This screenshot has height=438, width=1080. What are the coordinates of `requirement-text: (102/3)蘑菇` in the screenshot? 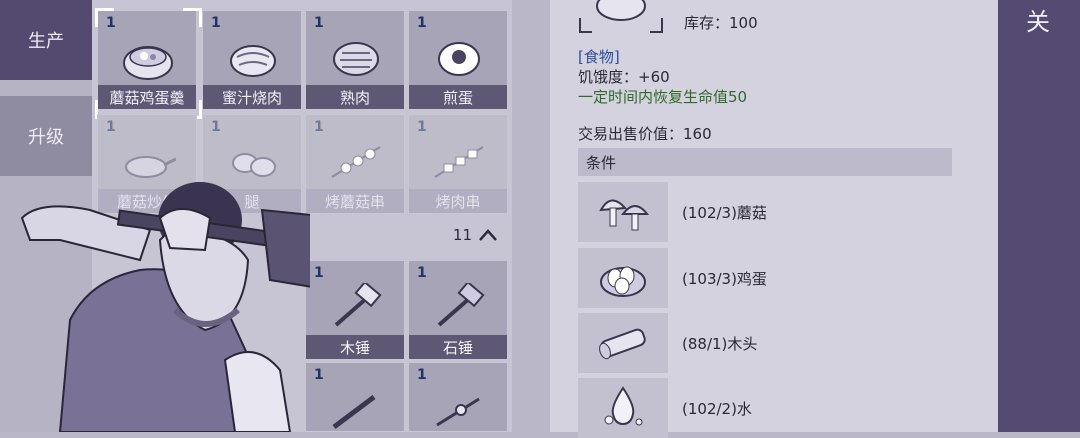 It's located at (724, 213).